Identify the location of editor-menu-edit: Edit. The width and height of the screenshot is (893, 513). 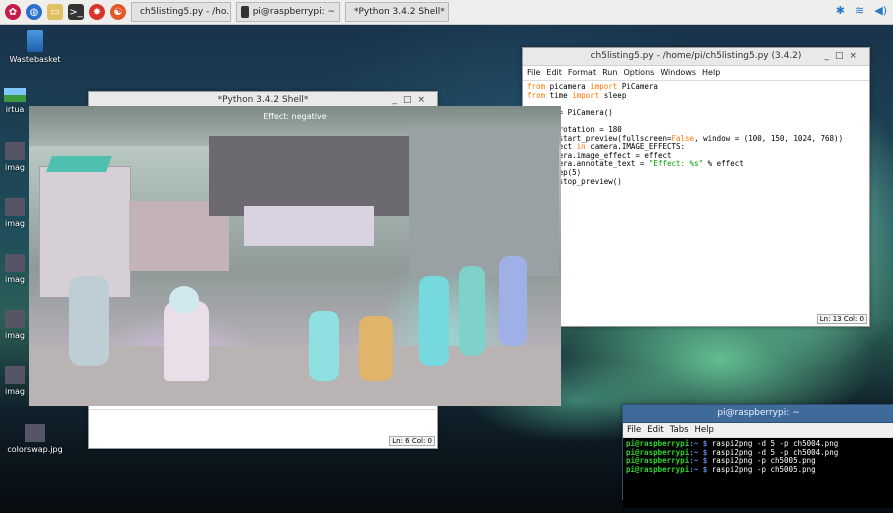
(554, 72).